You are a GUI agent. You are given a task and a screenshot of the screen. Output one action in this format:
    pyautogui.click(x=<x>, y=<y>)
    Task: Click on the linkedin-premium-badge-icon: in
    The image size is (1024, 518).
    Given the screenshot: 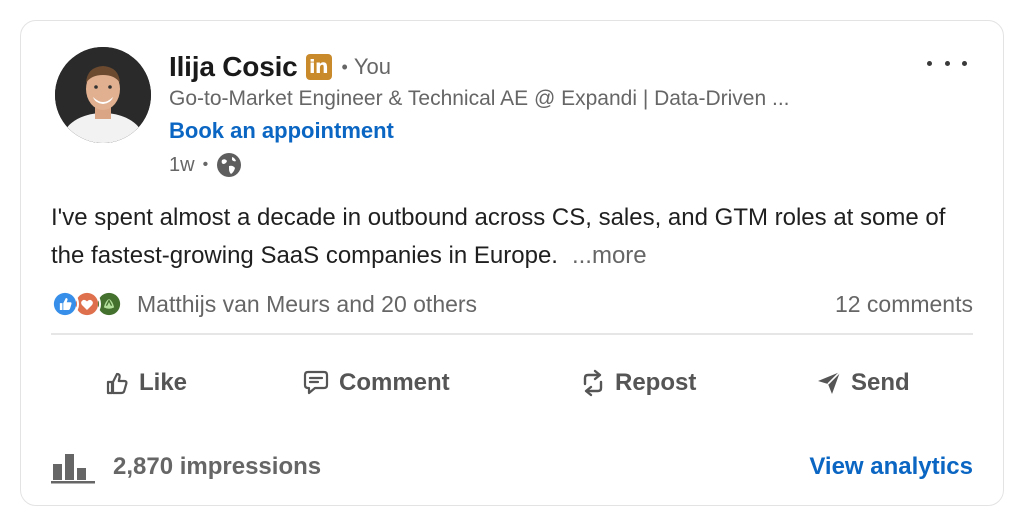 What is the action you would take?
    pyautogui.click(x=318, y=67)
    